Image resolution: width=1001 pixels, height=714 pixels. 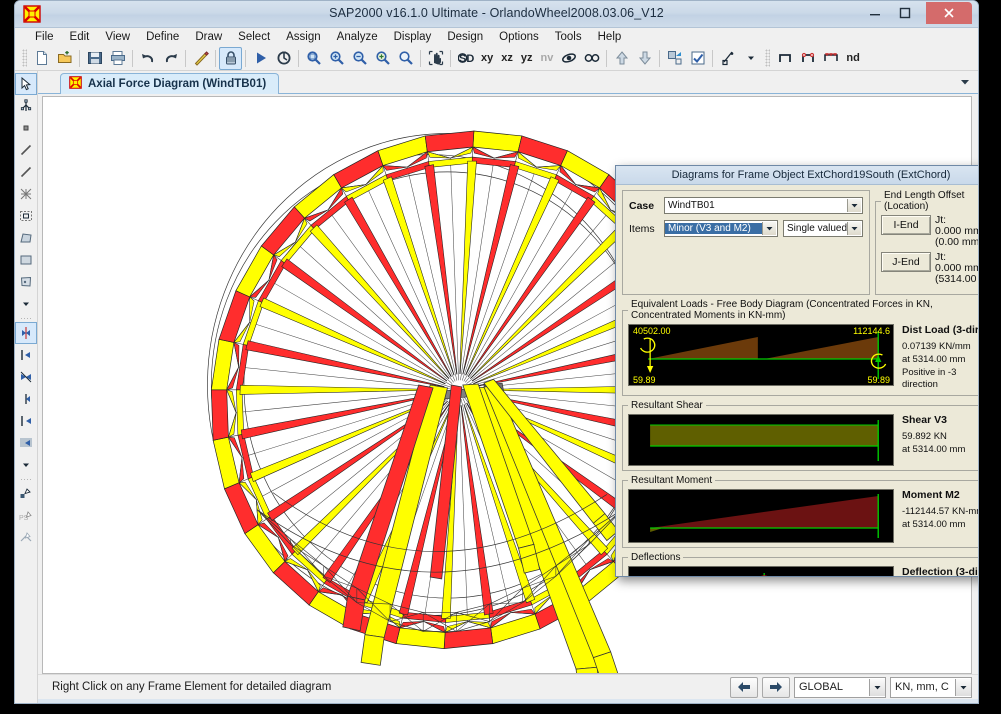 I want to click on quick-draw-area-tool, so click(x=26, y=216).